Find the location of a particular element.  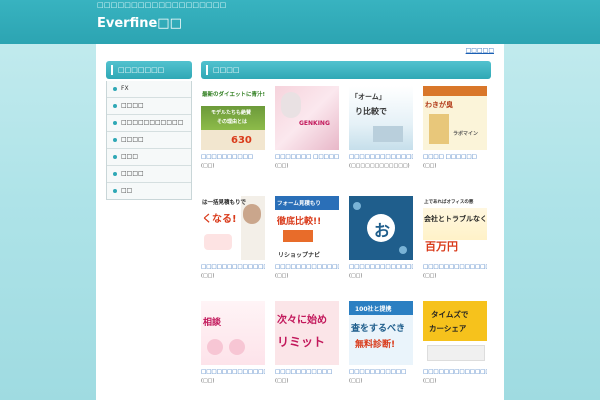

article-thumbnail: 100社と提携 査をするべき 無料診断! is located at coordinates (381, 333).